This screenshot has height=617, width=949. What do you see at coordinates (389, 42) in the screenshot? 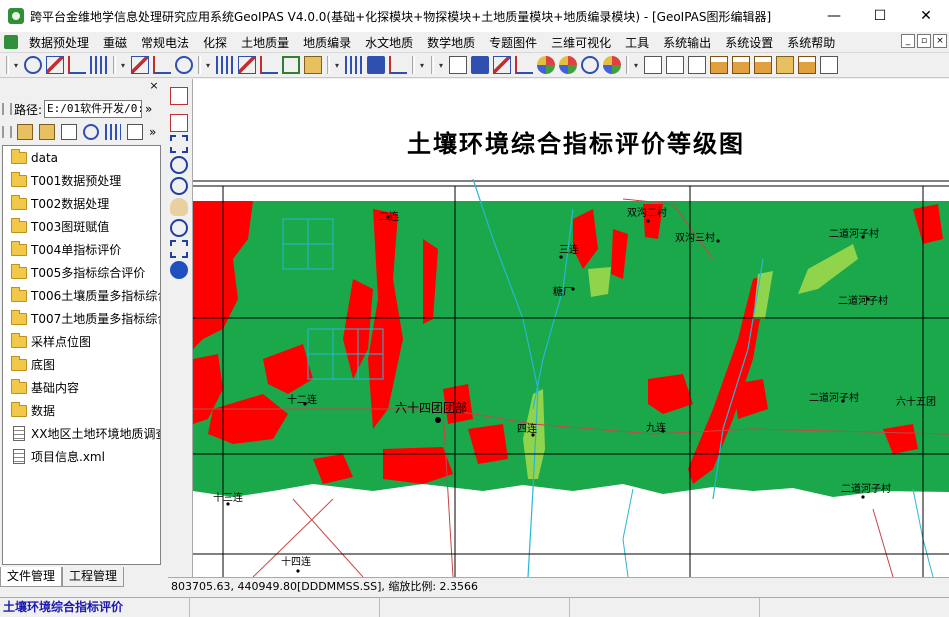
I see `menu-hydro: 水文地质` at bounding box center [389, 42].